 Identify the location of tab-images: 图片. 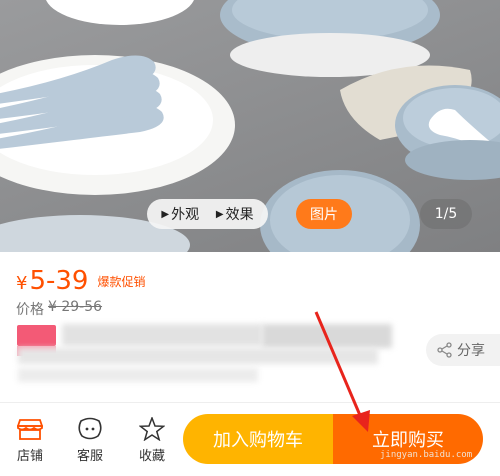
(324, 214).